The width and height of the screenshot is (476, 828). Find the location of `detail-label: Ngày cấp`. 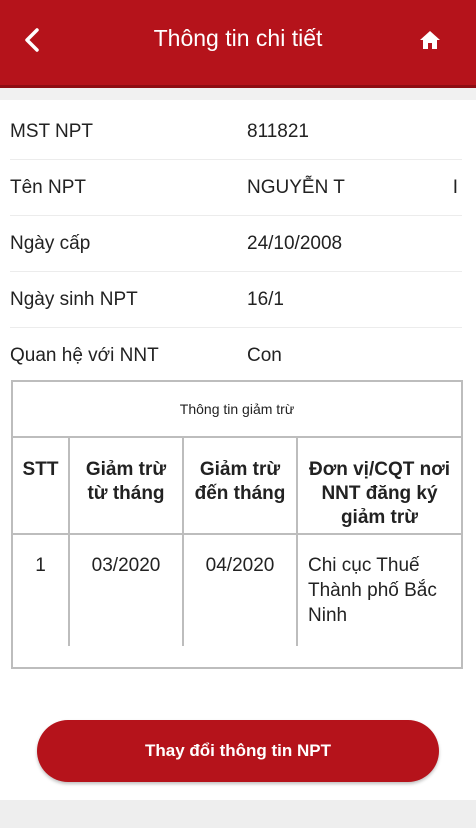

detail-label: Ngày cấp is located at coordinates (50, 243).